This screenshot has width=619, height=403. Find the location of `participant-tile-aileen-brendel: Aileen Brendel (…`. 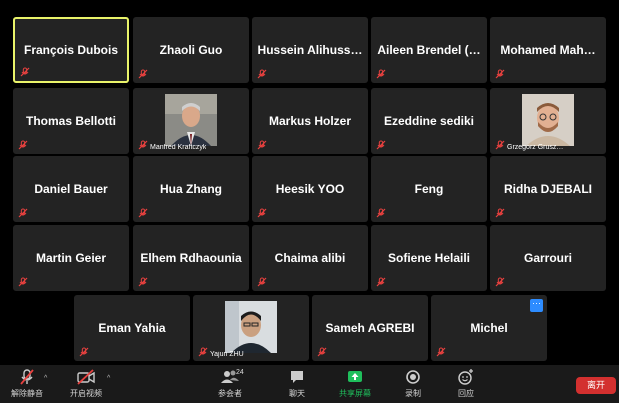

participant-tile-aileen-brendel: Aileen Brendel (… is located at coordinates (429, 50).